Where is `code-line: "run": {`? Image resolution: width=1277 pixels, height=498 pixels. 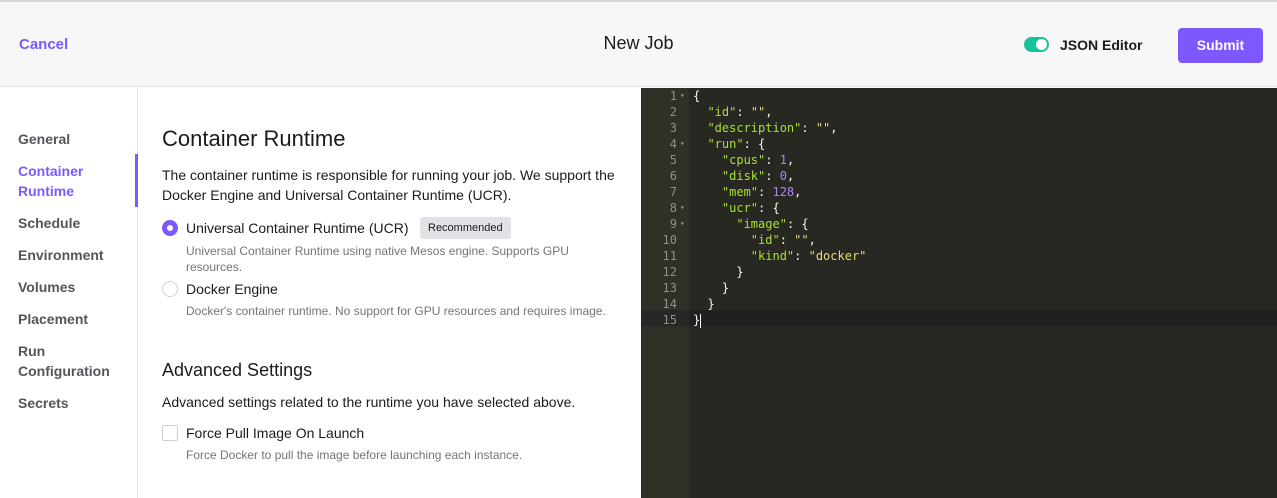 code-line: "run": { is located at coordinates (729, 144).